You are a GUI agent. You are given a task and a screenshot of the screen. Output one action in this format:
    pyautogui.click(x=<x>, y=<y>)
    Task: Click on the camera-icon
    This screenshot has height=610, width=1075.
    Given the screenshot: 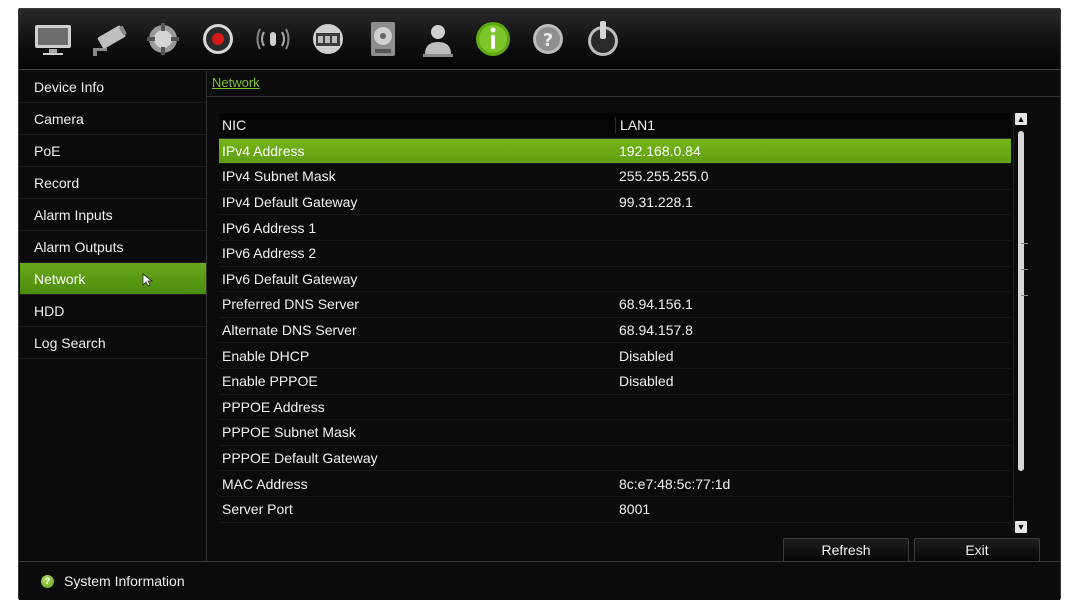 What is the action you would take?
    pyautogui.click(x=108, y=39)
    